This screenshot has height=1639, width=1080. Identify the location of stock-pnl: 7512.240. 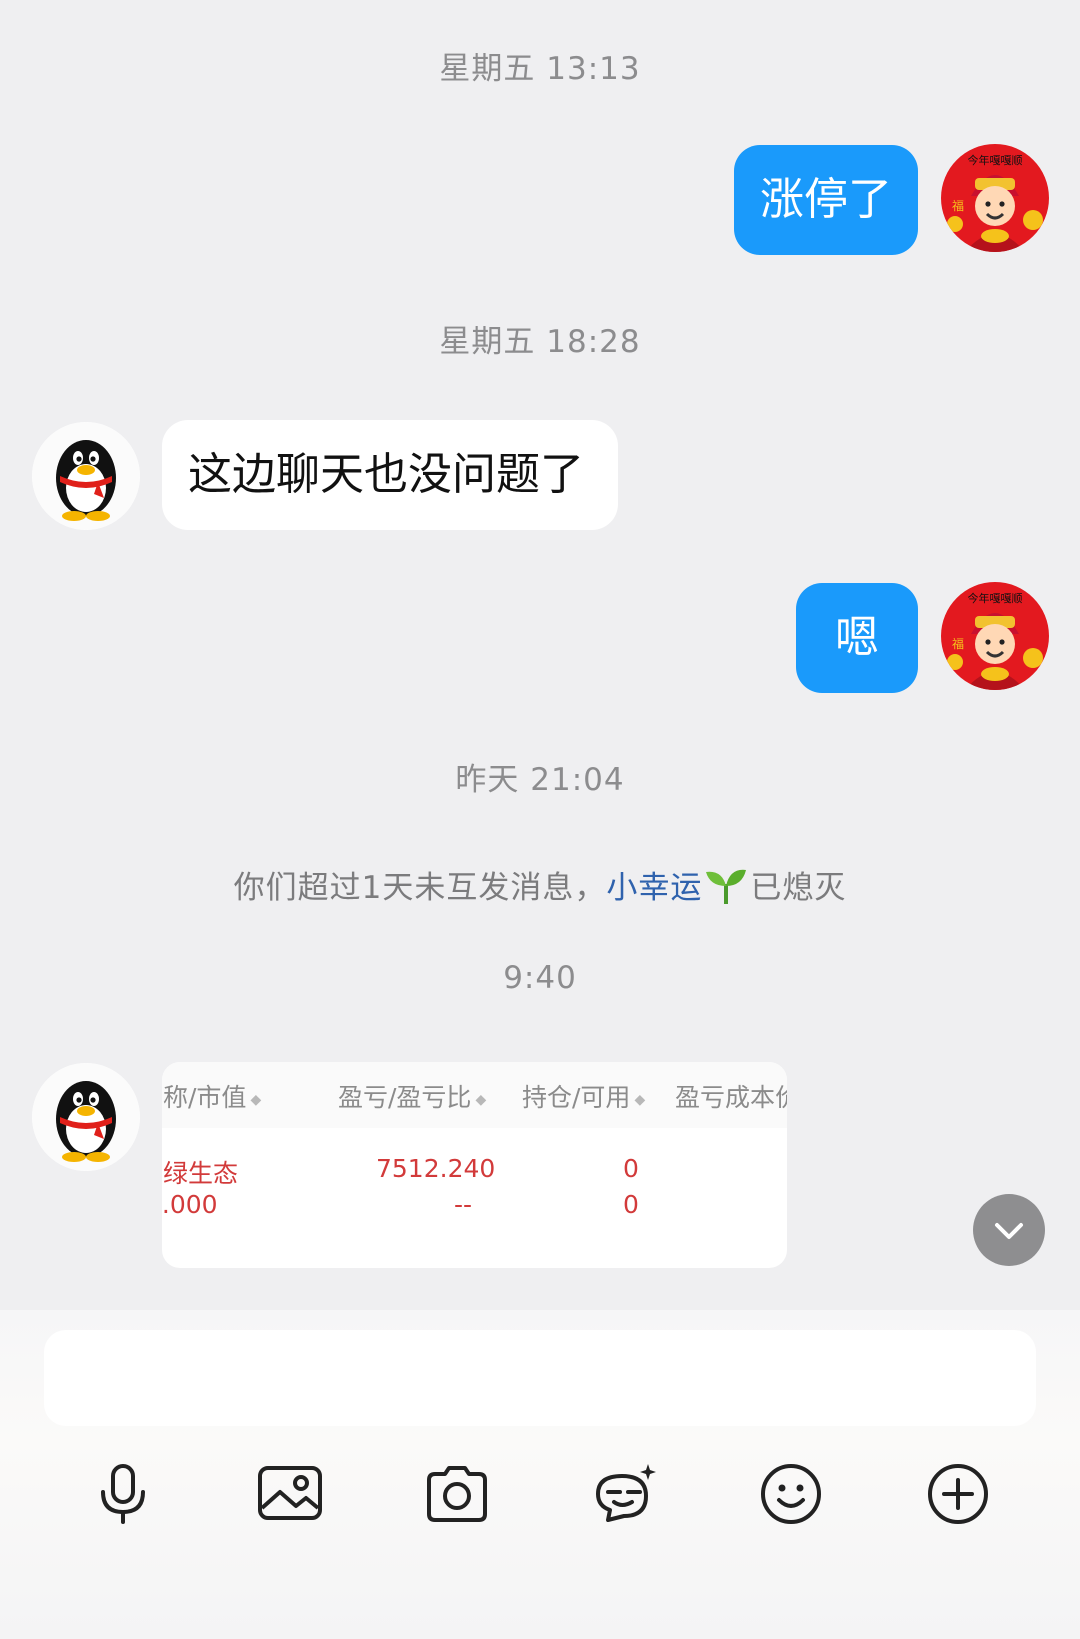
(436, 1168).